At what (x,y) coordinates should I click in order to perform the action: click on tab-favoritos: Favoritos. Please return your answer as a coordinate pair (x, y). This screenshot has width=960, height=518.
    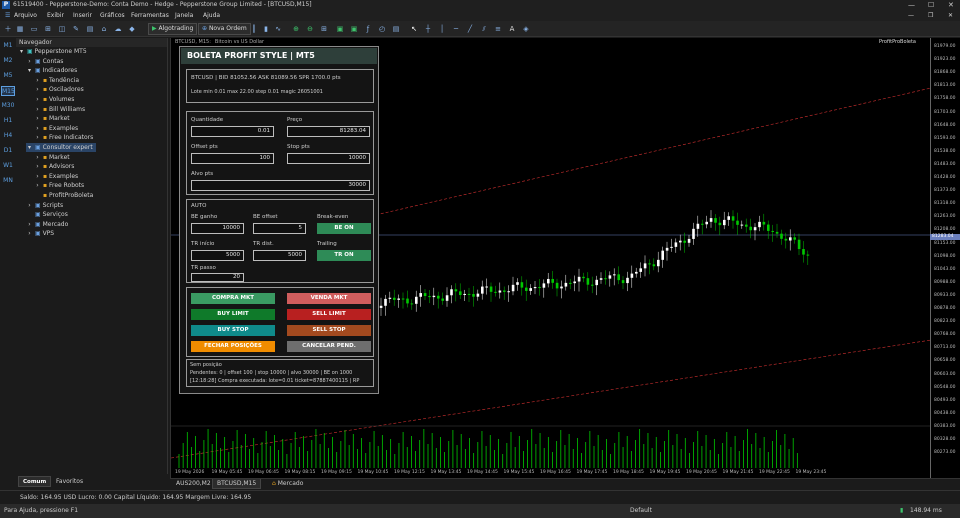
    Looking at the image, I should click on (69, 481).